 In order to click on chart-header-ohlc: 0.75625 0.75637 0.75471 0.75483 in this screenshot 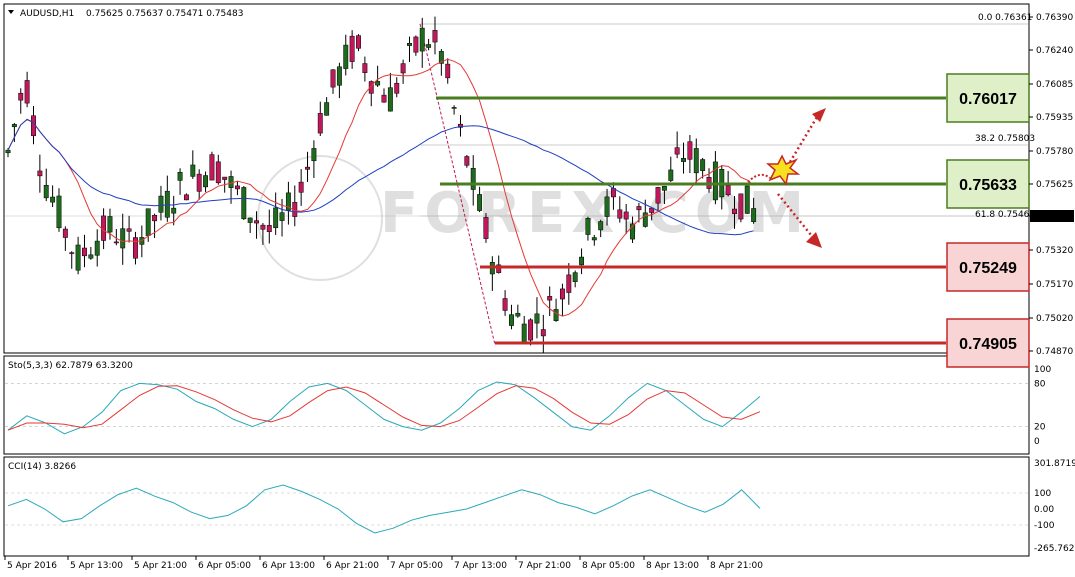, I will do `click(164, 14)`.